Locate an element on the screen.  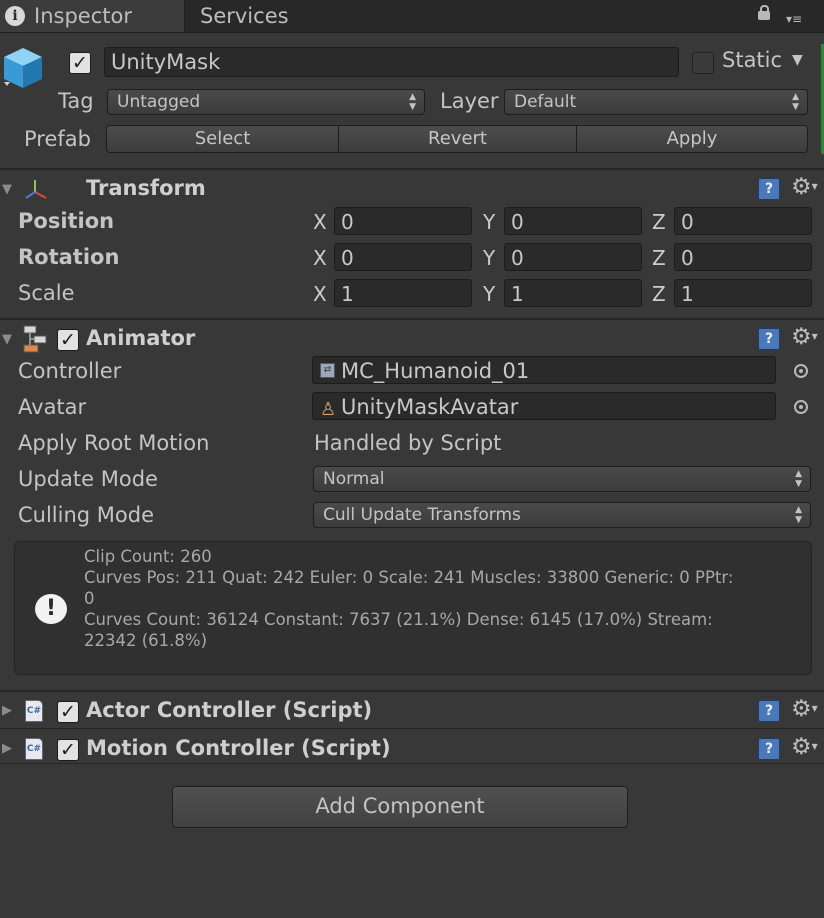
position-label: Position is located at coordinates (66, 221).